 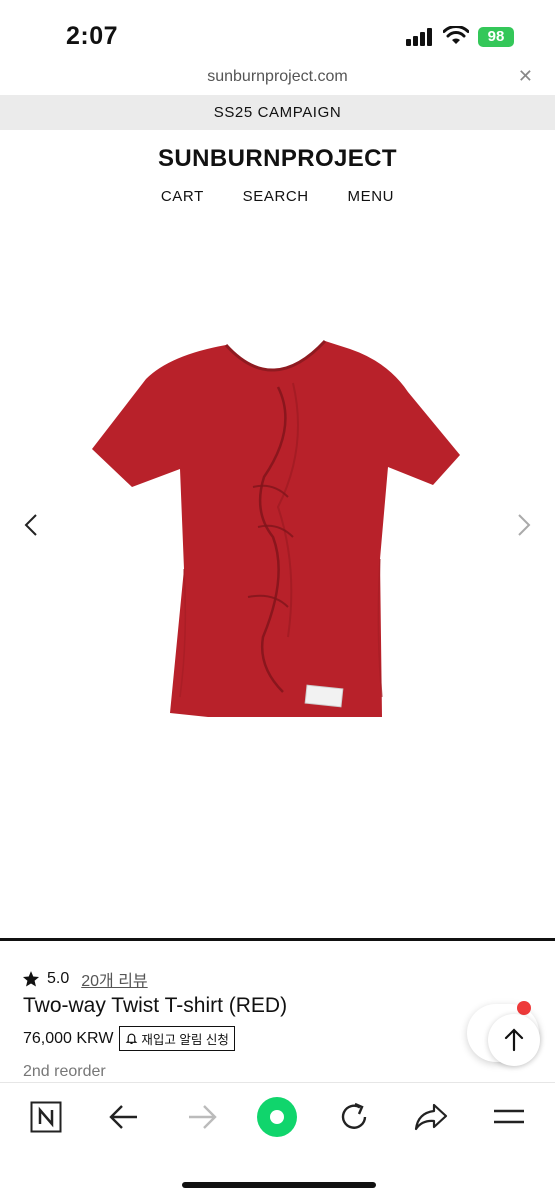 What do you see at coordinates (456, 35) in the screenshot?
I see `wifi-icon` at bounding box center [456, 35].